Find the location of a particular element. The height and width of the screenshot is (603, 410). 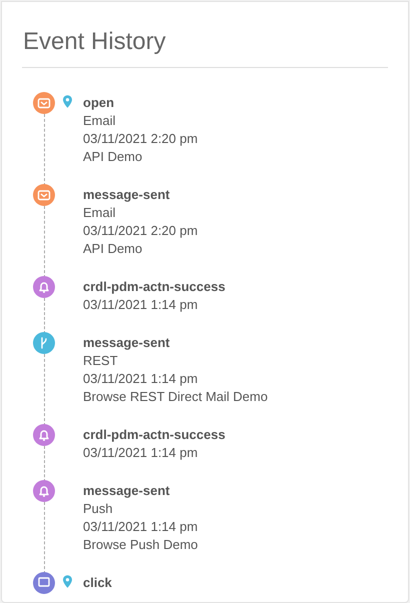

message-icon is located at coordinates (44, 583).